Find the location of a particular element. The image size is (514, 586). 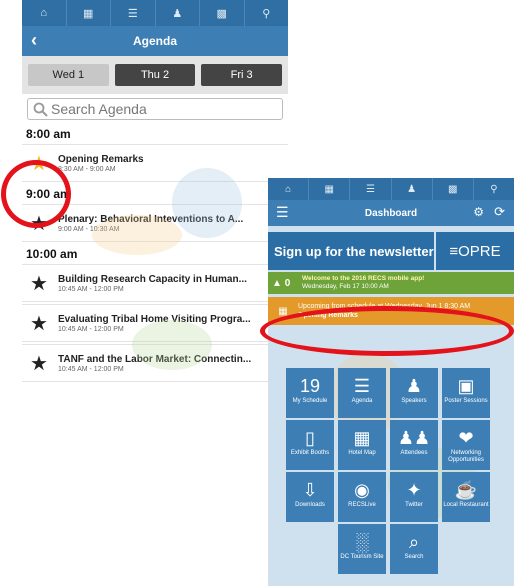

newsletter-banner: Sign up for the newsletter ≡OPRE is located at coordinates (391, 251).